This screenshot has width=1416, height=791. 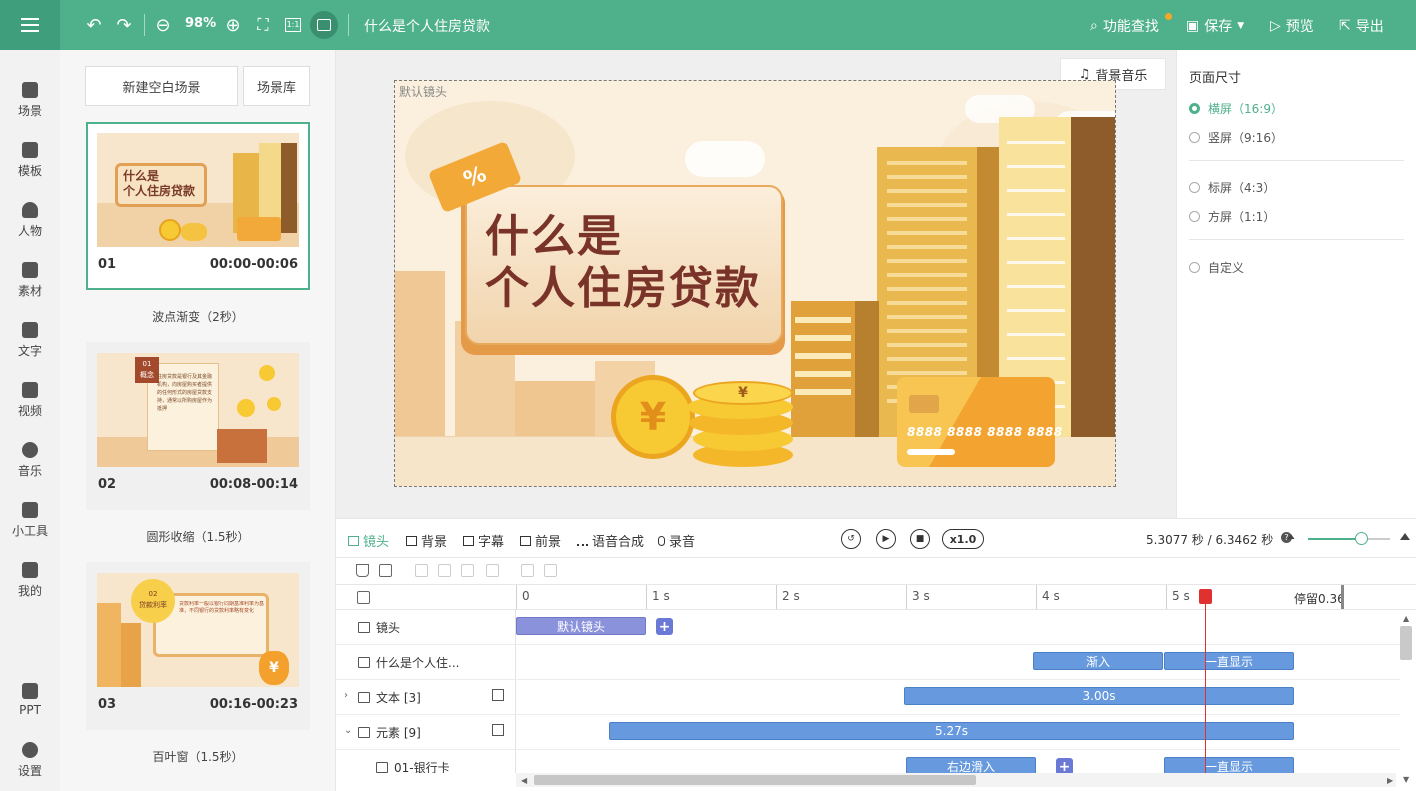 I want to click on material-icon, so click(x=30, y=269).